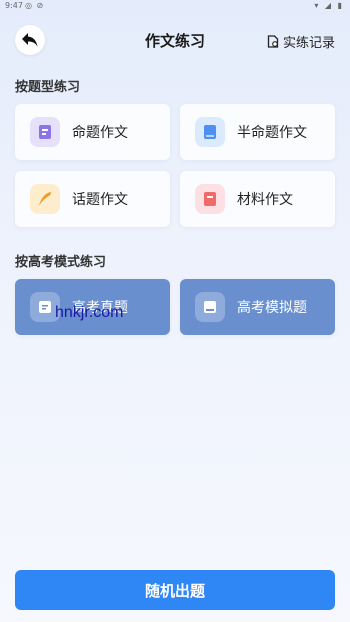 The height and width of the screenshot is (622, 350). I want to click on book-purple-icon, so click(45, 132).